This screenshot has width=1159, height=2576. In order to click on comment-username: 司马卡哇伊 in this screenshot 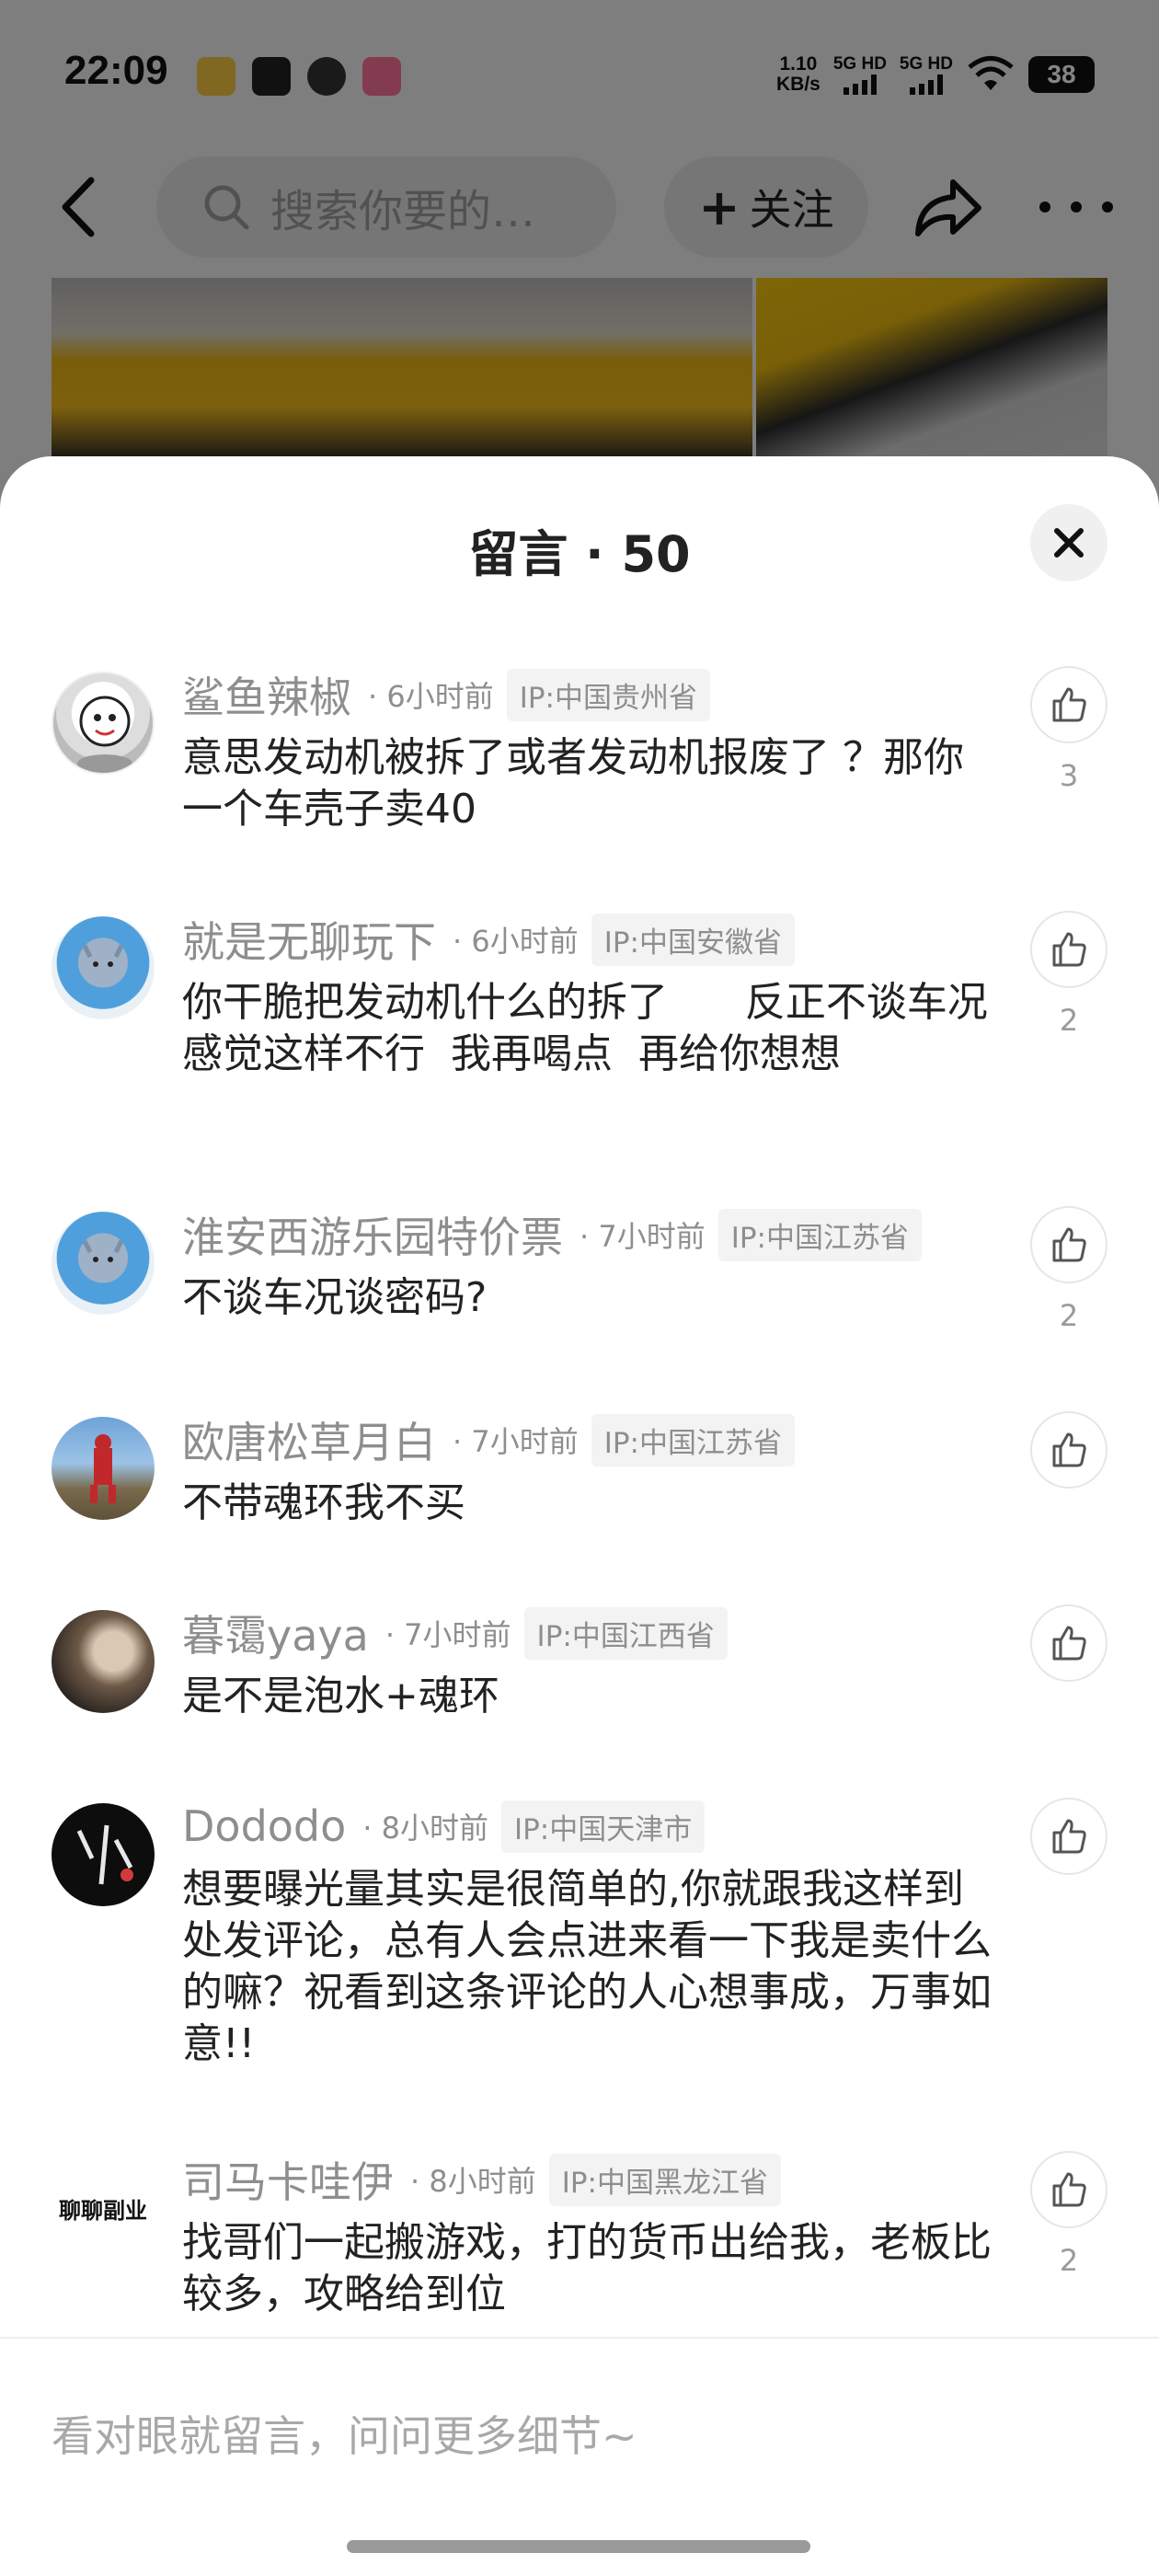, I will do `click(288, 2179)`.